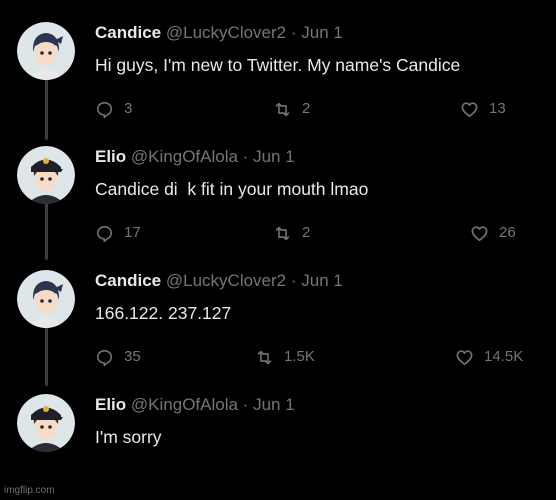  I want to click on tweet-text: 166.122. 237.127, so click(163, 313).